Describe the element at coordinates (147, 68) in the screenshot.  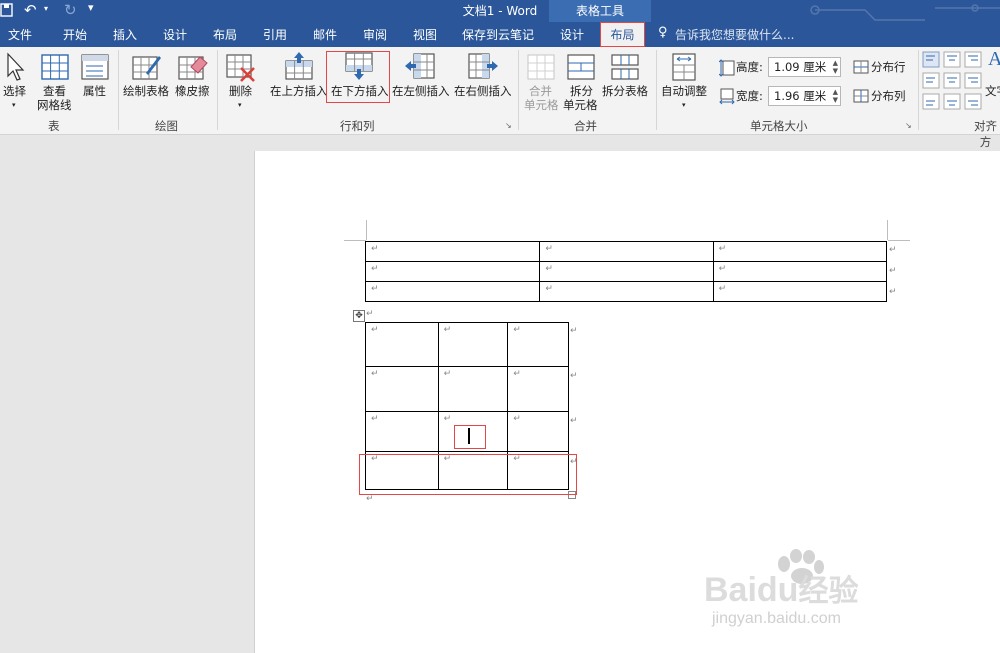
I see `draw-table-icon` at that location.